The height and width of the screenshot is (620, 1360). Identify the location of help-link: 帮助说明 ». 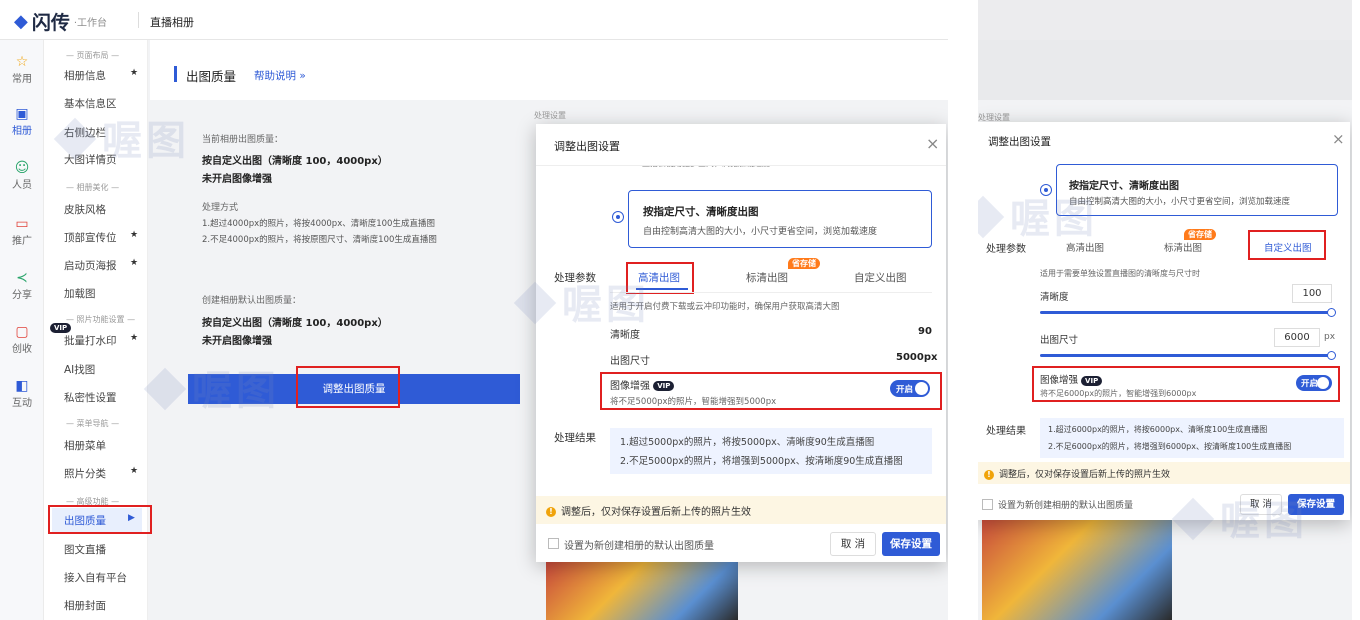
(280, 75).